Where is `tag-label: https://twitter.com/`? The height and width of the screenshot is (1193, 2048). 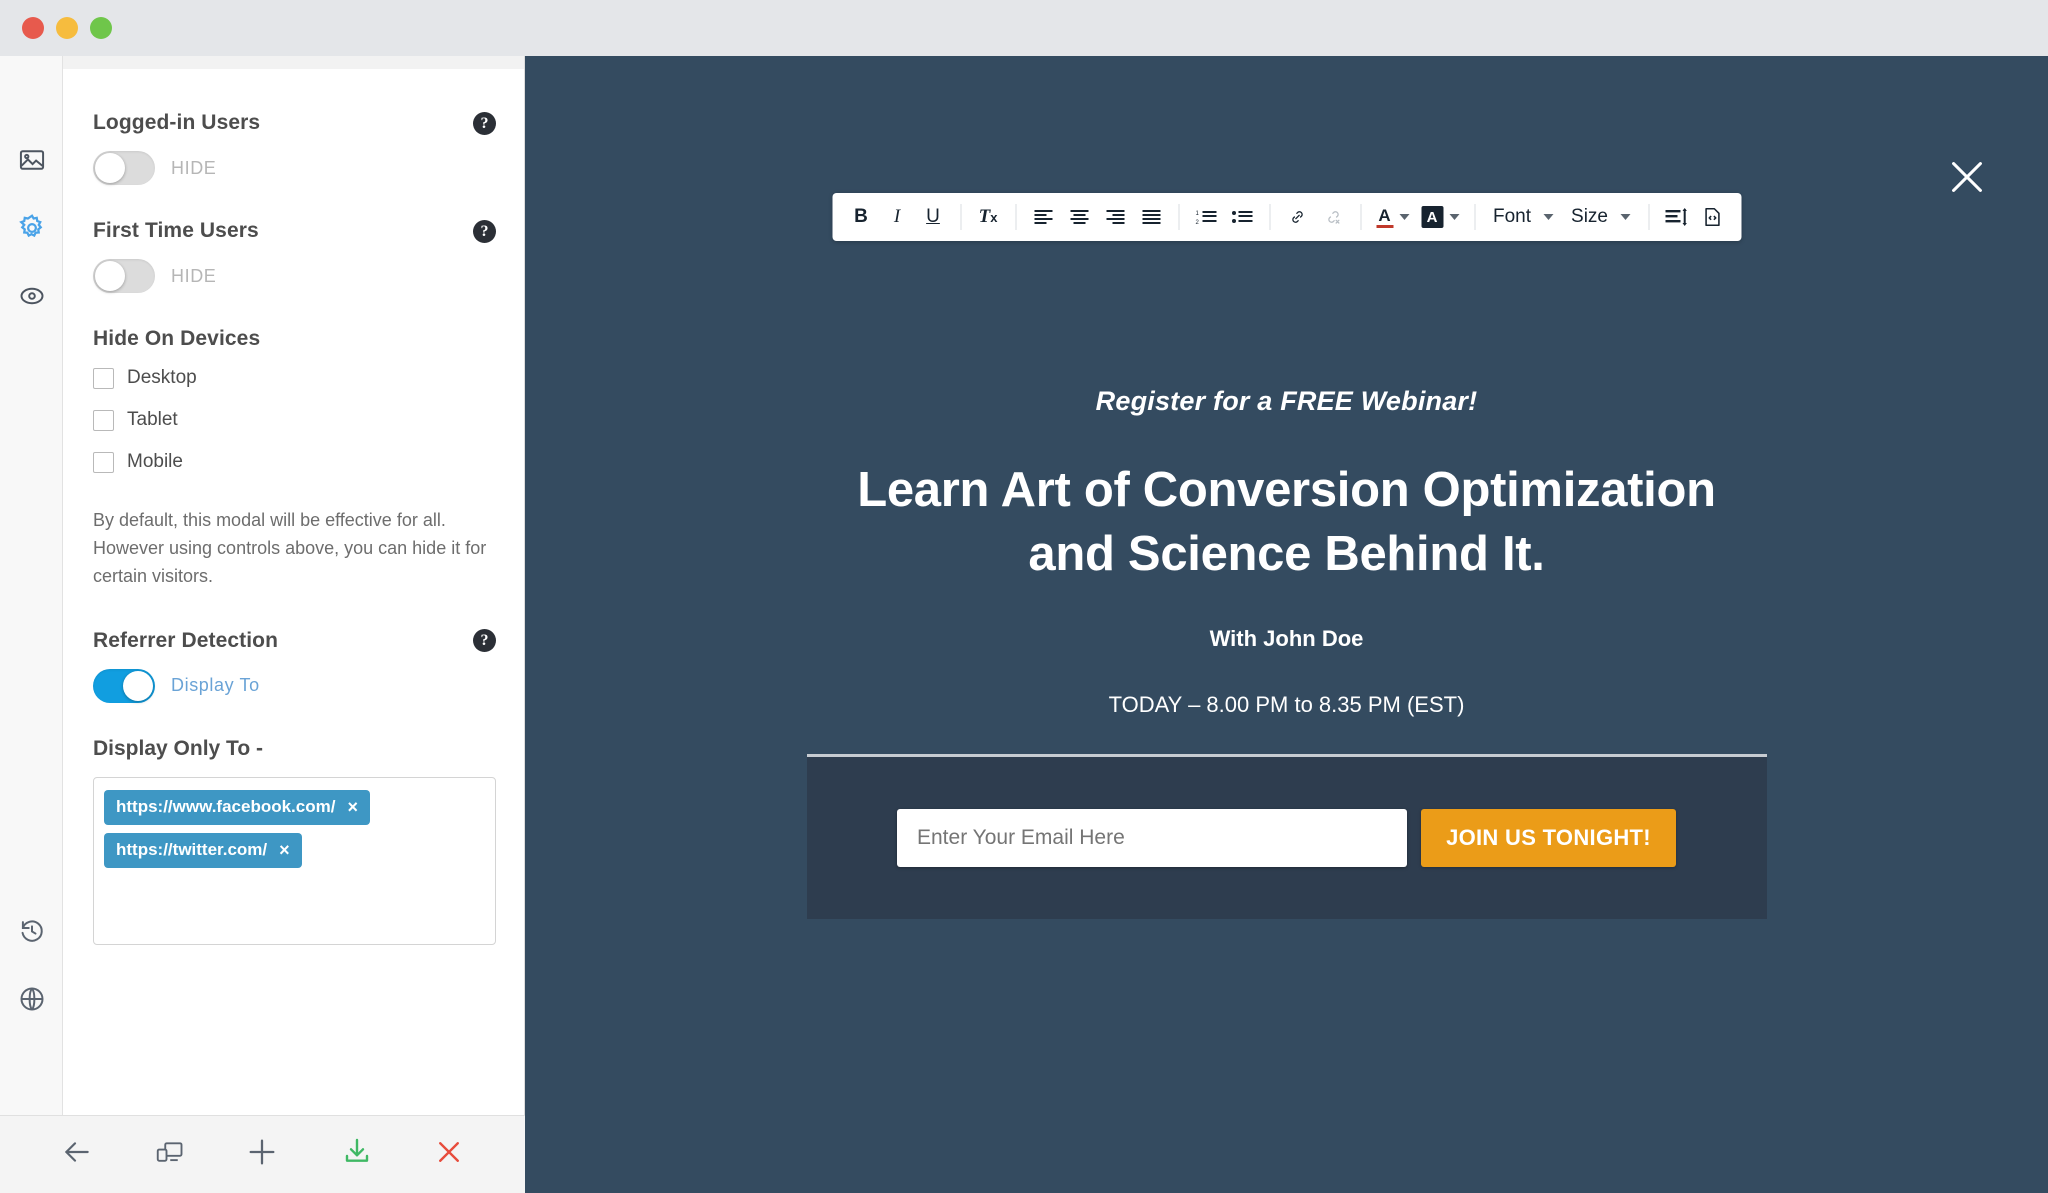 tag-label: https://twitter.com/ is located at coordinates (192, 850).